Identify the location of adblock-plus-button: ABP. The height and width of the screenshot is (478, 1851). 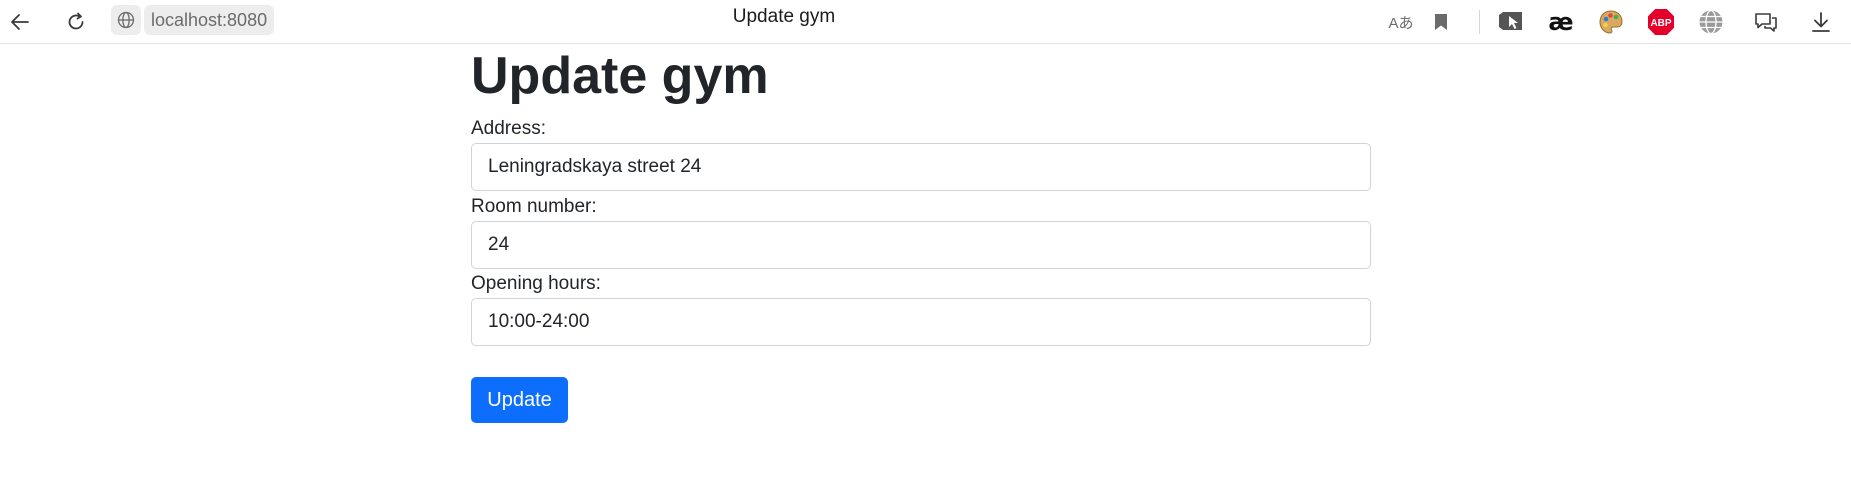
(1661, 22).